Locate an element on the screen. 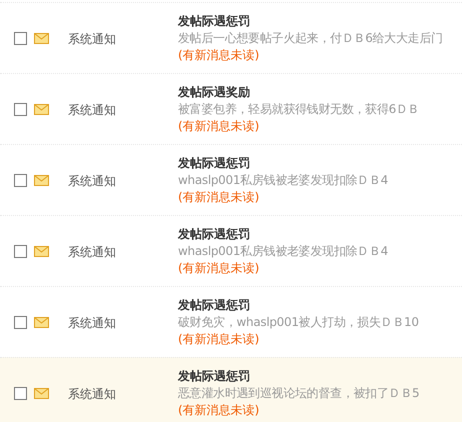  message-body: 恶意灌水时遇到巡视论坛的督查，被扣了ＤＢ5 is located at coordinates (299, 393).